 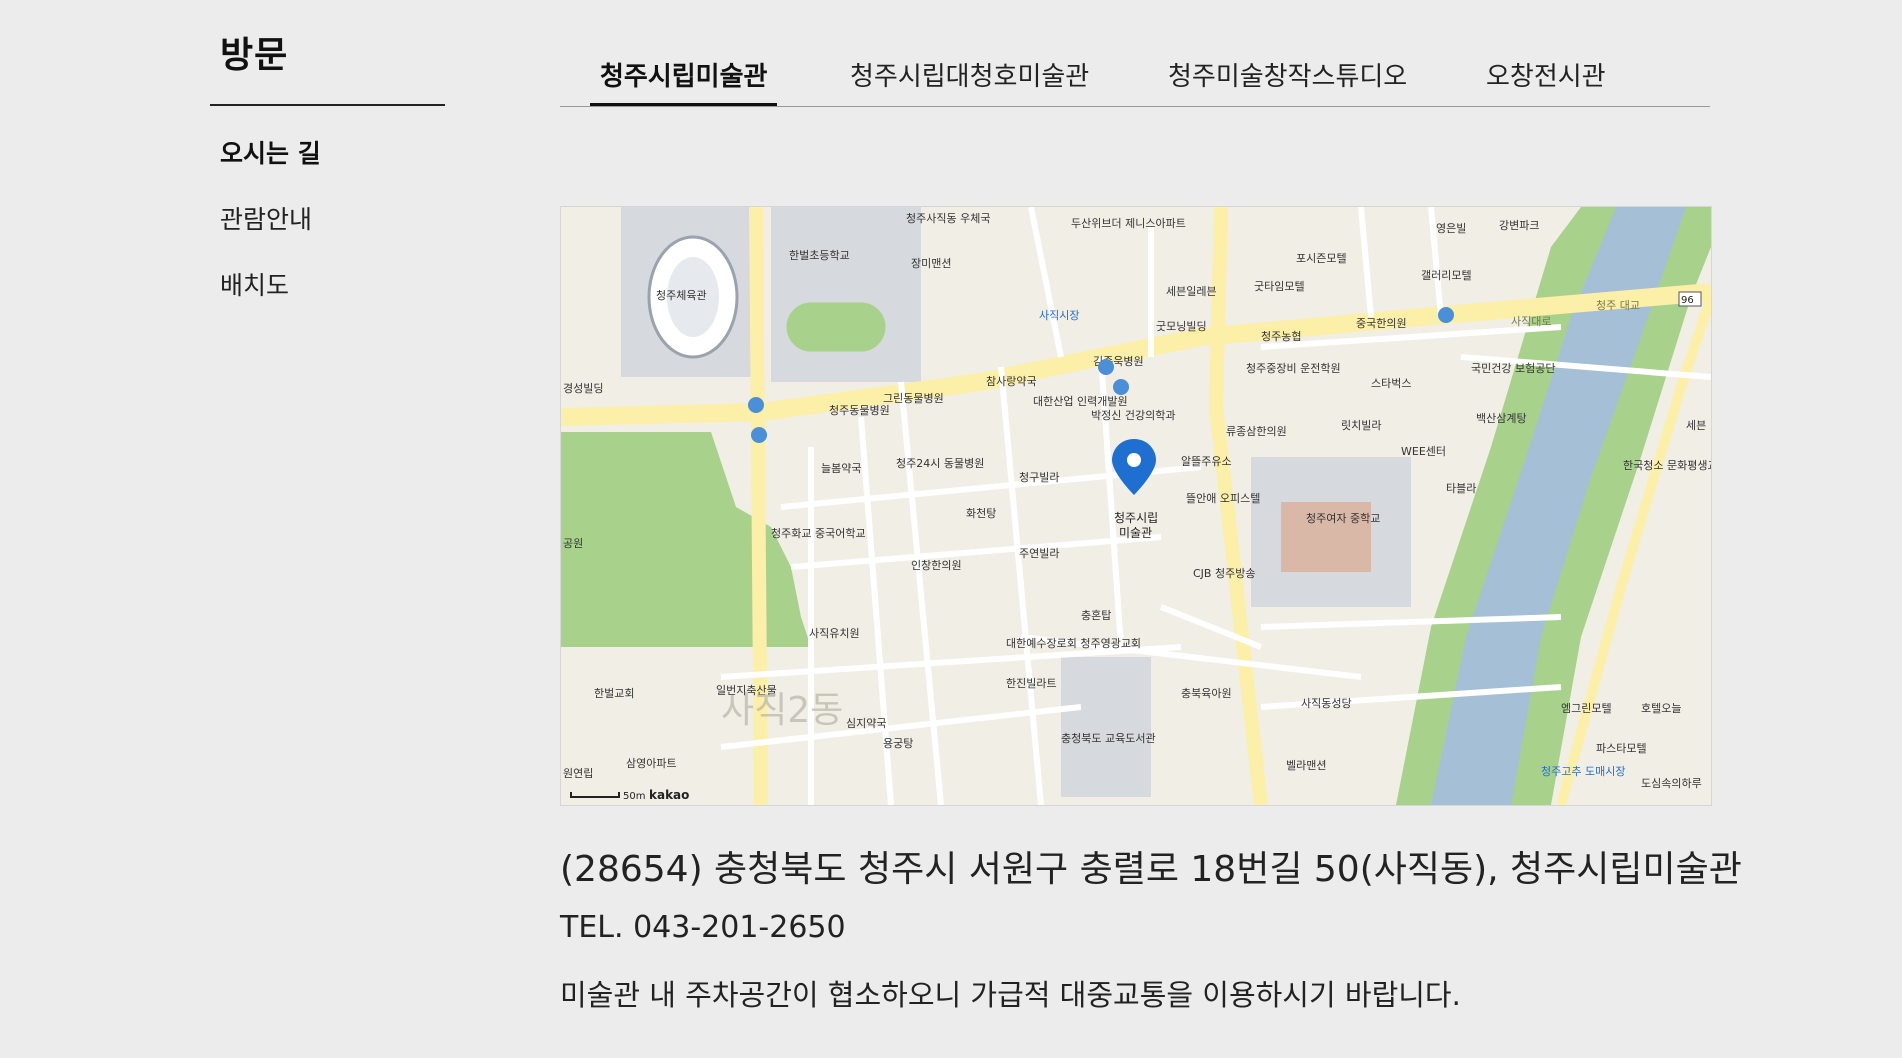 I want to click on map-label-road: 사직대로, so click(x=1531, y=321).